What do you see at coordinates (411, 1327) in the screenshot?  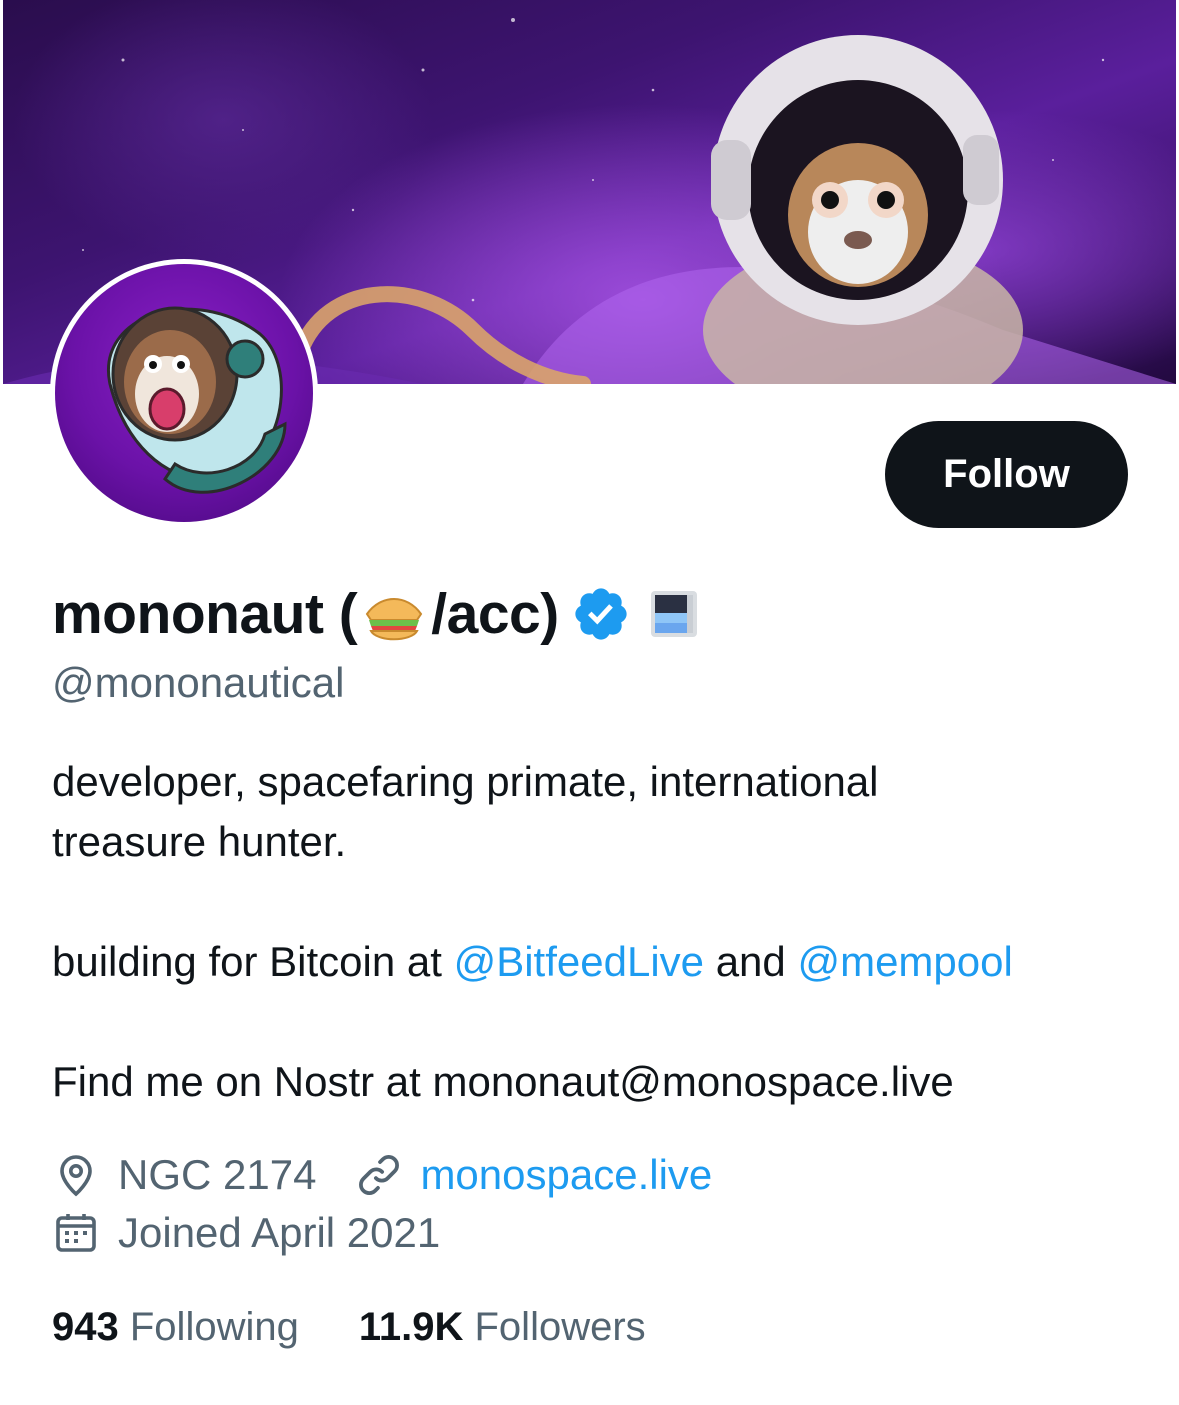 I see `followers-count: 11.9K` at bounding box center [411, 1327].